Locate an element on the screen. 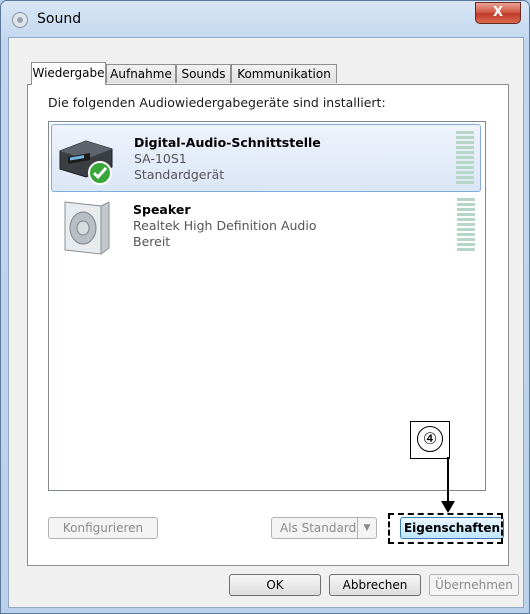 The image size is (530, 614). step-number-marker: ④ is located at coordinates (430, 439).